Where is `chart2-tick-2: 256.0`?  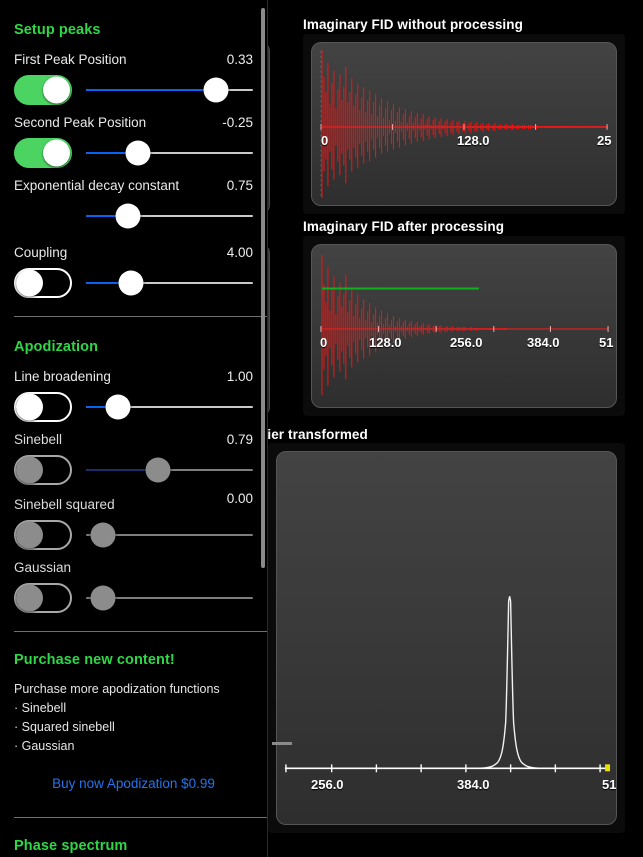 chart2-tick-2: 256.0 is located at coordinates (466, 342).